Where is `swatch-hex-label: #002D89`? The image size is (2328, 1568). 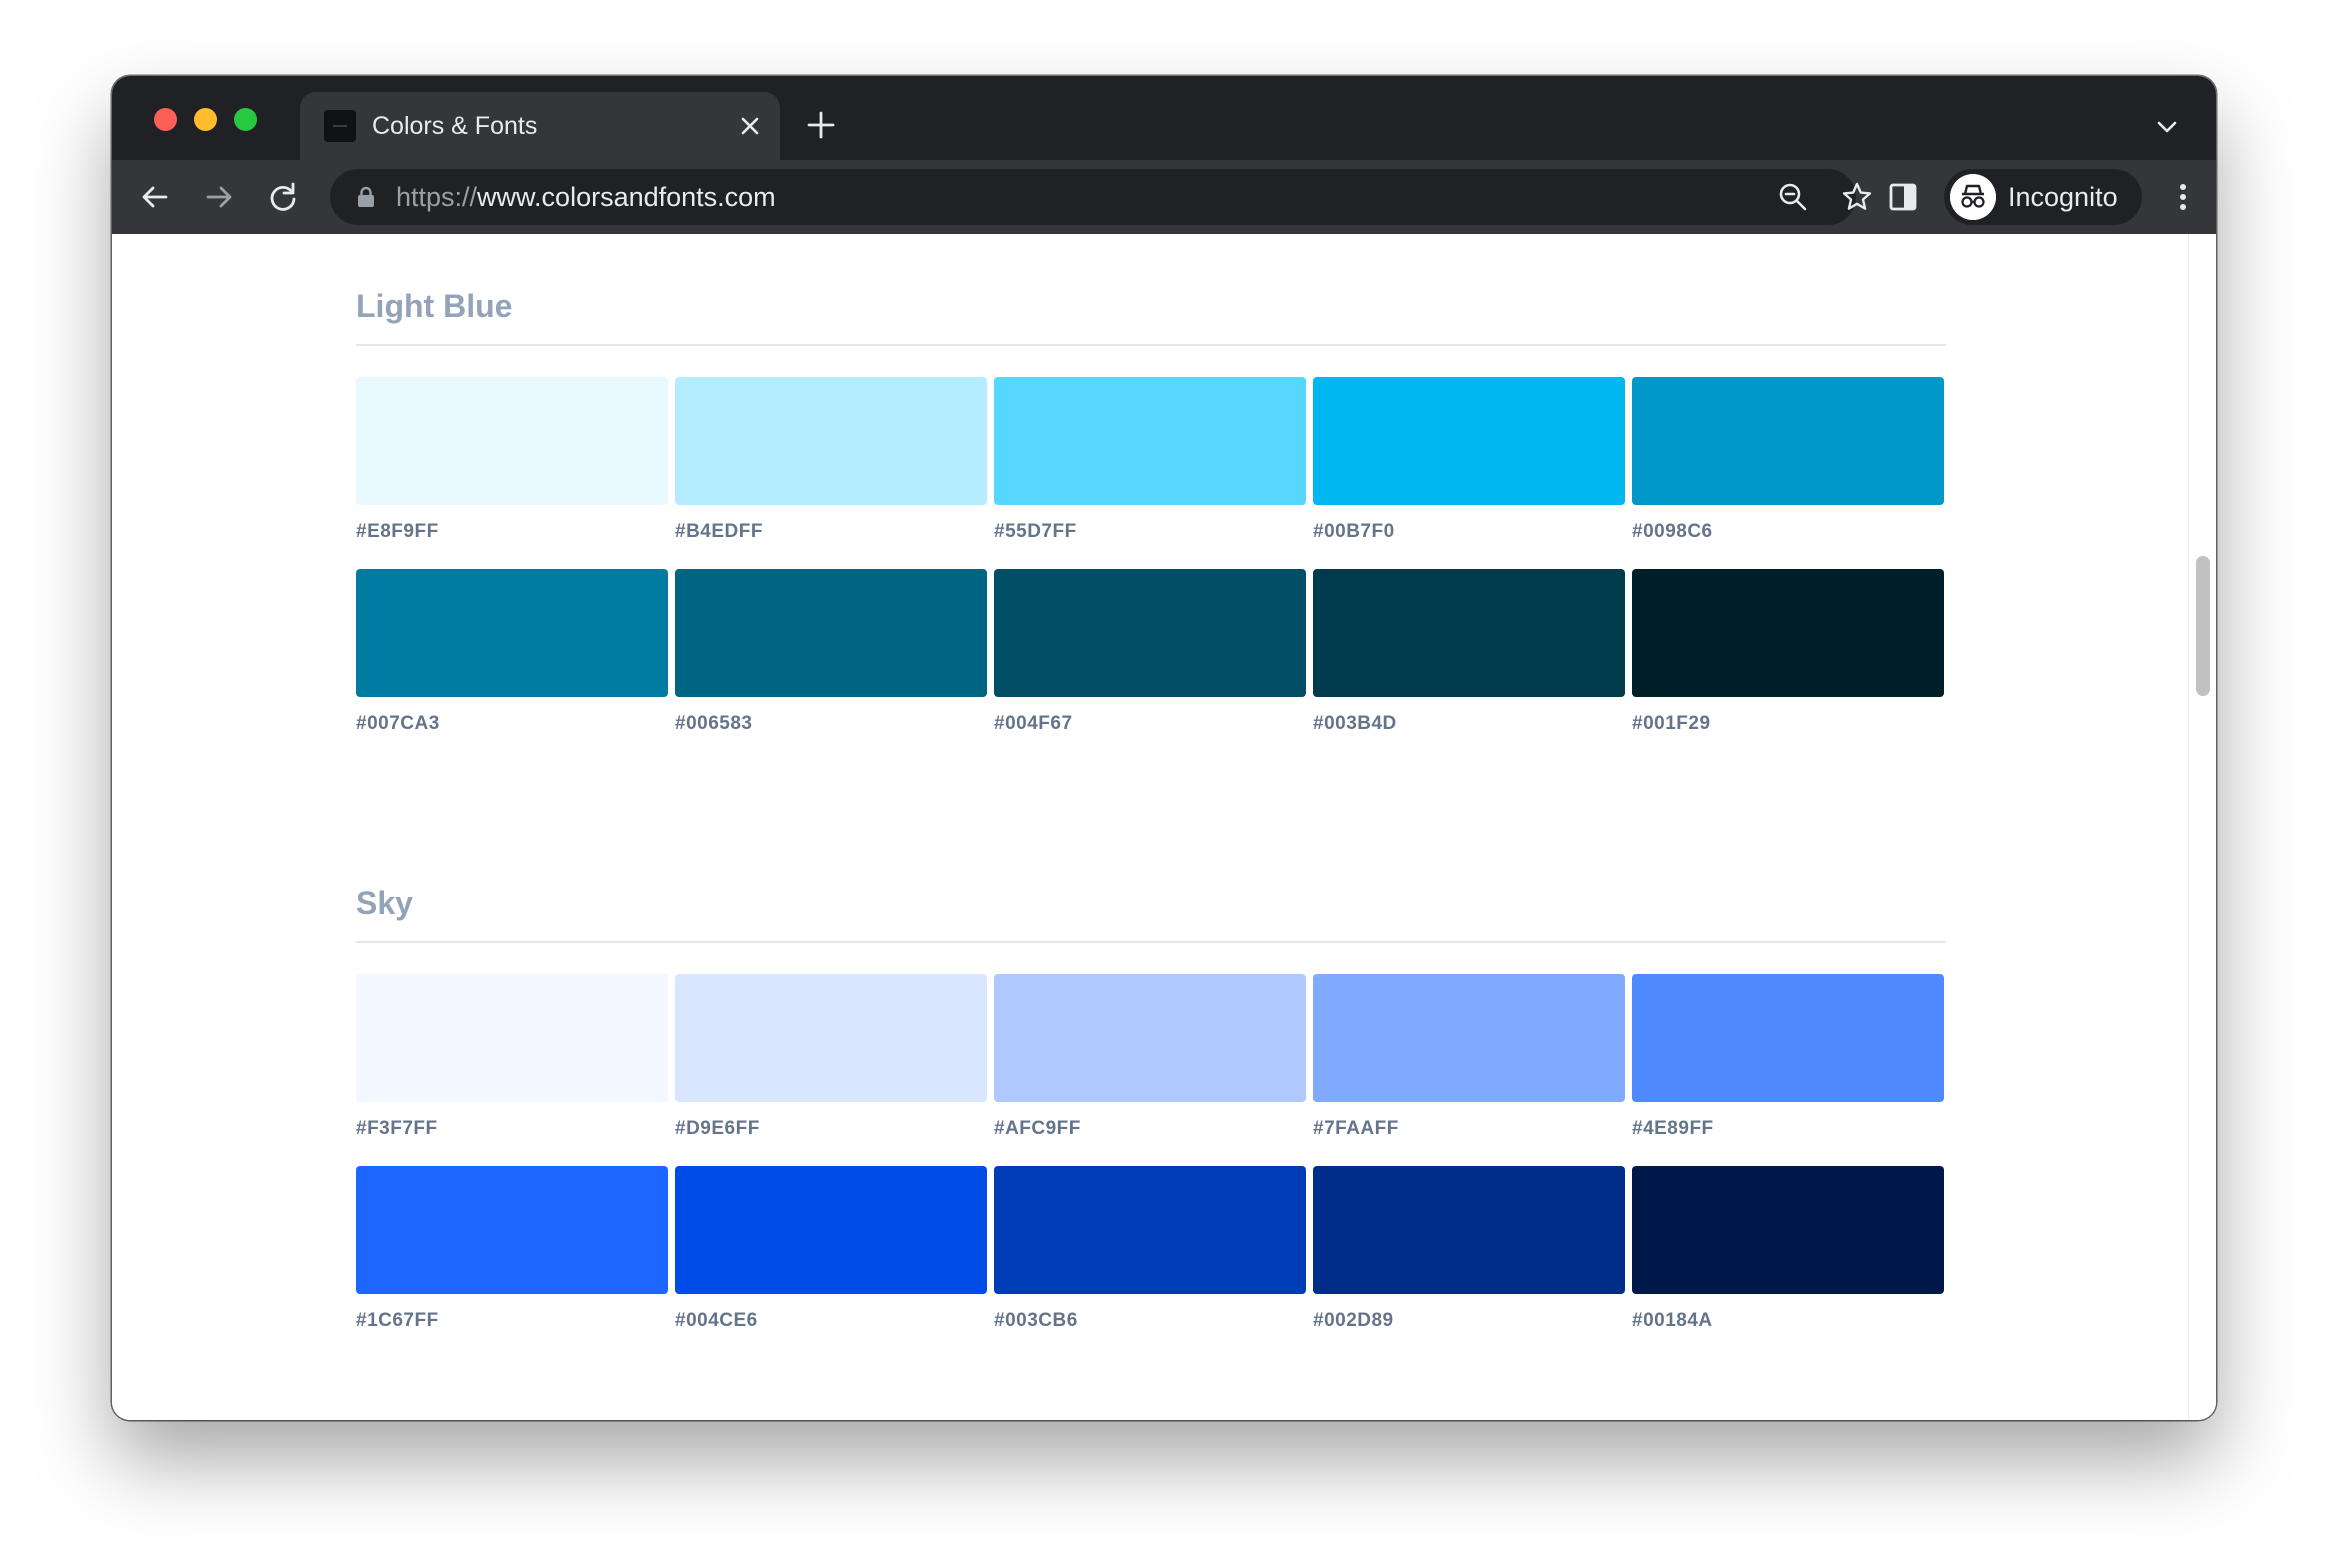 swatch-hex-label: #002D89 is located at coordinates (1353, 1320).